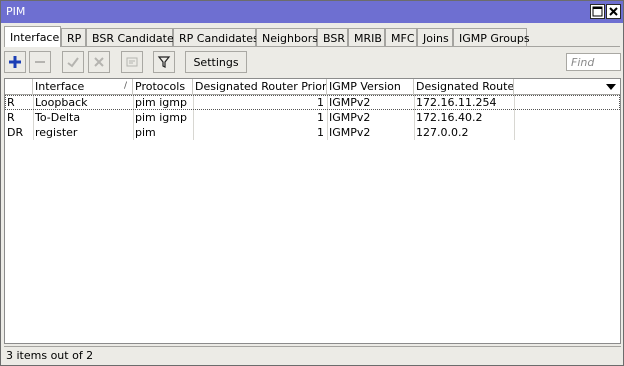 The height and width of the screenshot is (366, 624). I want to click on tab-bsr: BSR, so click(332, 37).